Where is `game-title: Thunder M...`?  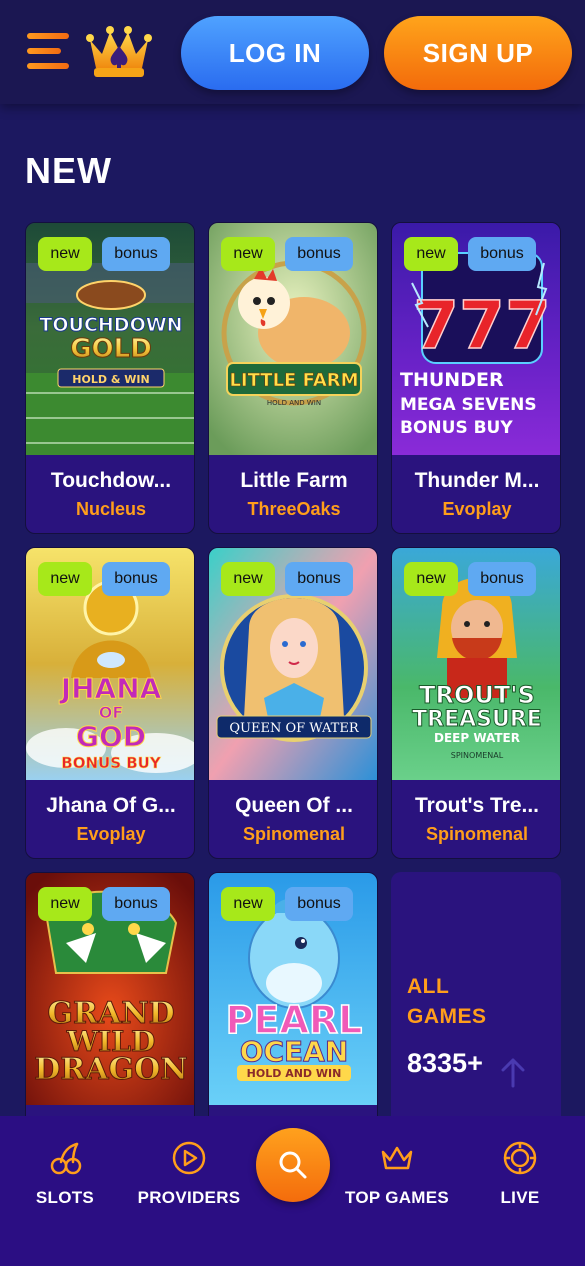
game-title: Thunder M... is located at coordinates (477, 480).